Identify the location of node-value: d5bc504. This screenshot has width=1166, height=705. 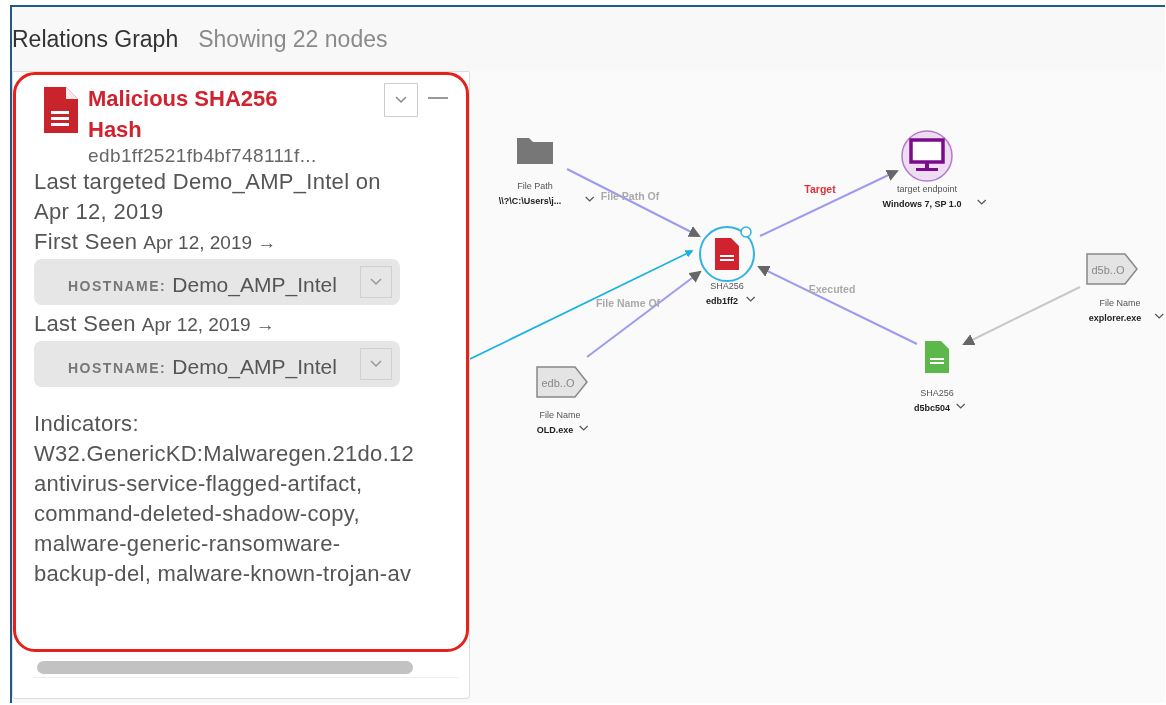
(932, 408).